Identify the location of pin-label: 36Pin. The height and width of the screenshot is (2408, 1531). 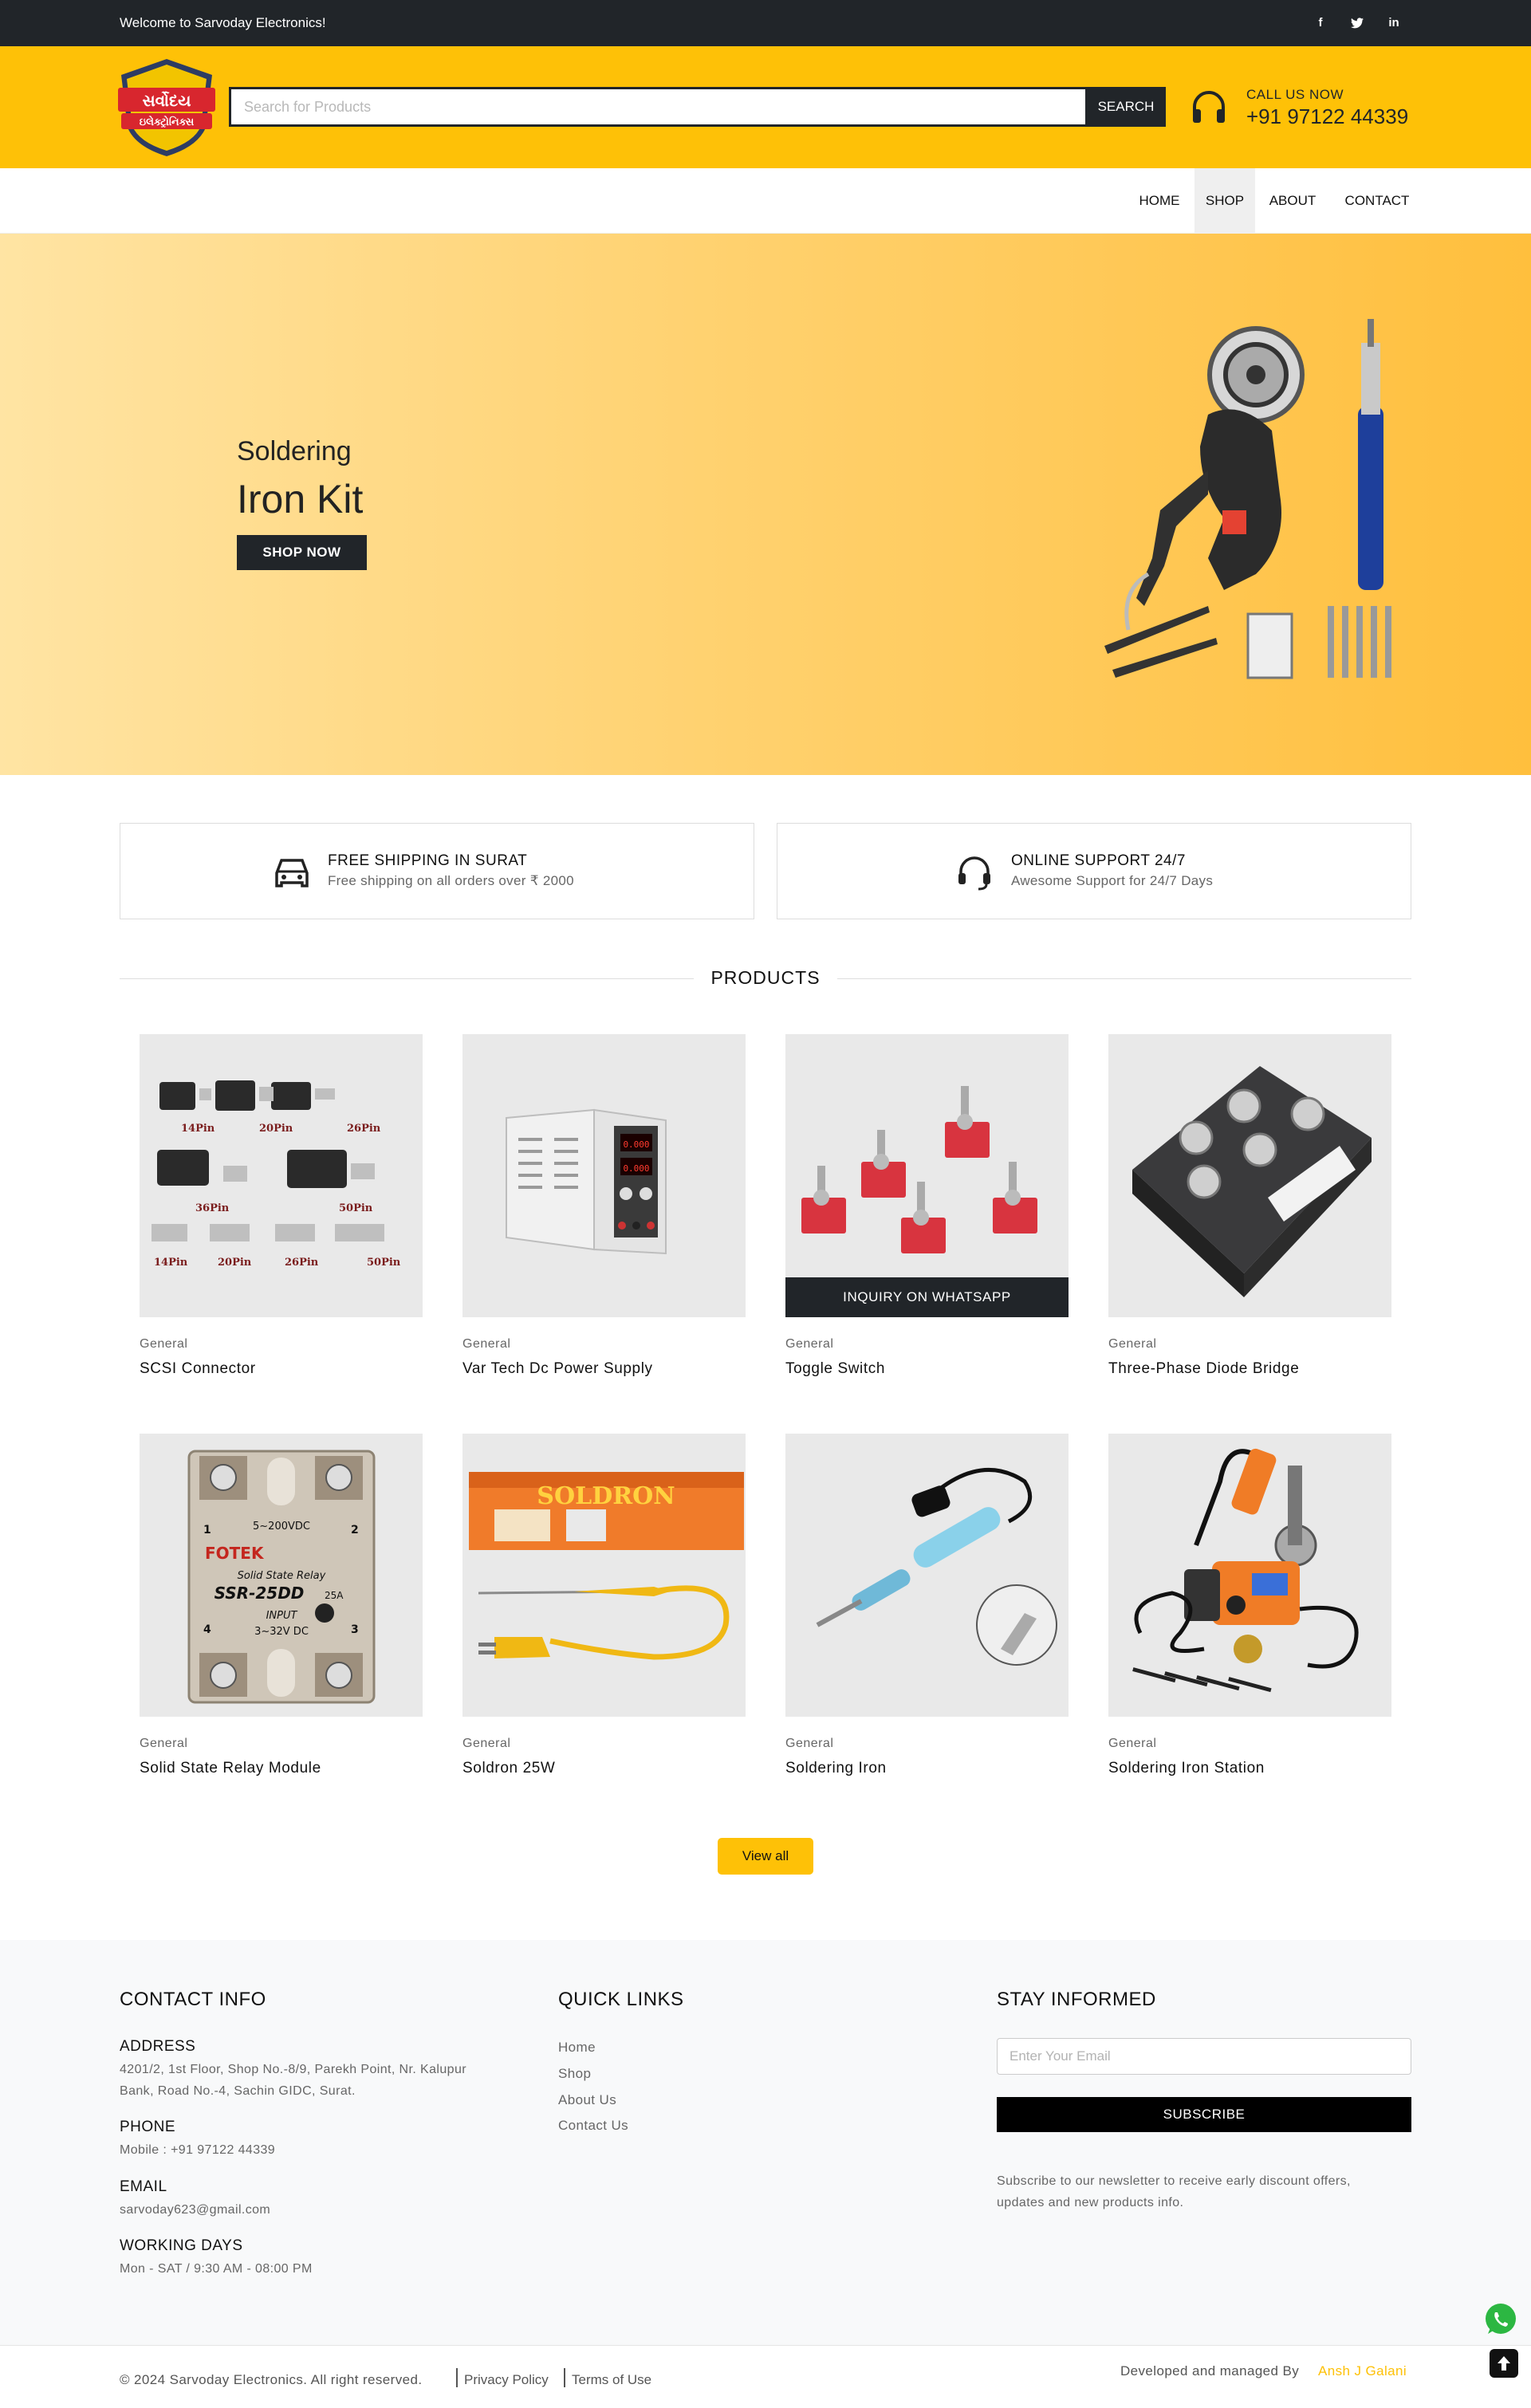
(212, 1208).